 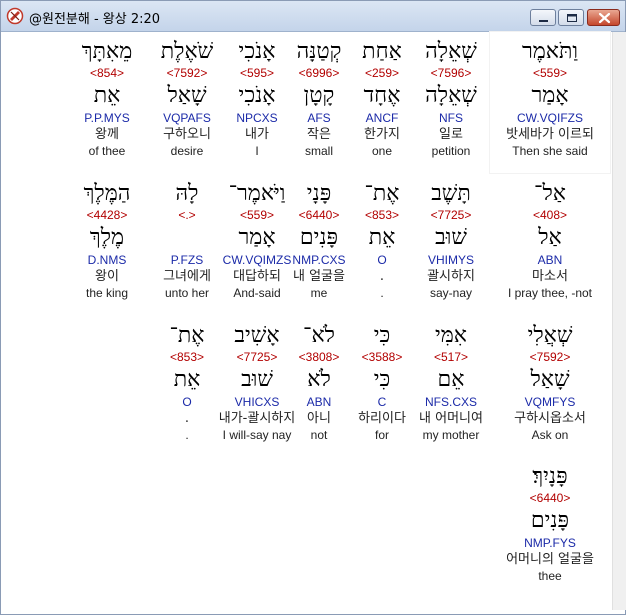 What do you see at coordinates (187, 435) in the screenshot?
I see `english-gloss: .` at bounding box center [187, 435].